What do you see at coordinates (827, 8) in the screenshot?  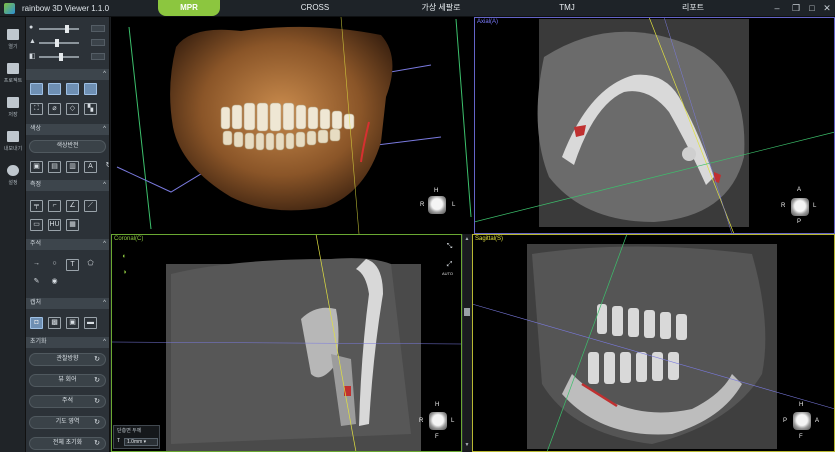 I see `close-icon: ✕` at bounding box center [827, 8].